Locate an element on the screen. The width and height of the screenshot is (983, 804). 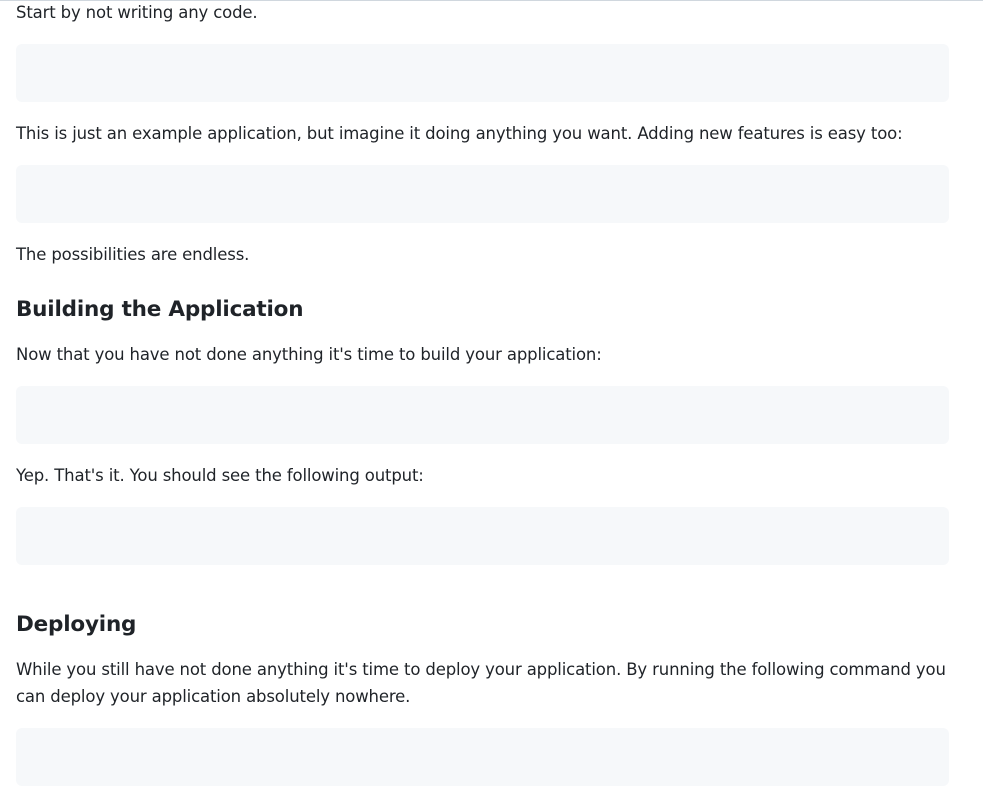
possibilities-paragraph: The possibilities are endless. is located at coordinates (133, 254).